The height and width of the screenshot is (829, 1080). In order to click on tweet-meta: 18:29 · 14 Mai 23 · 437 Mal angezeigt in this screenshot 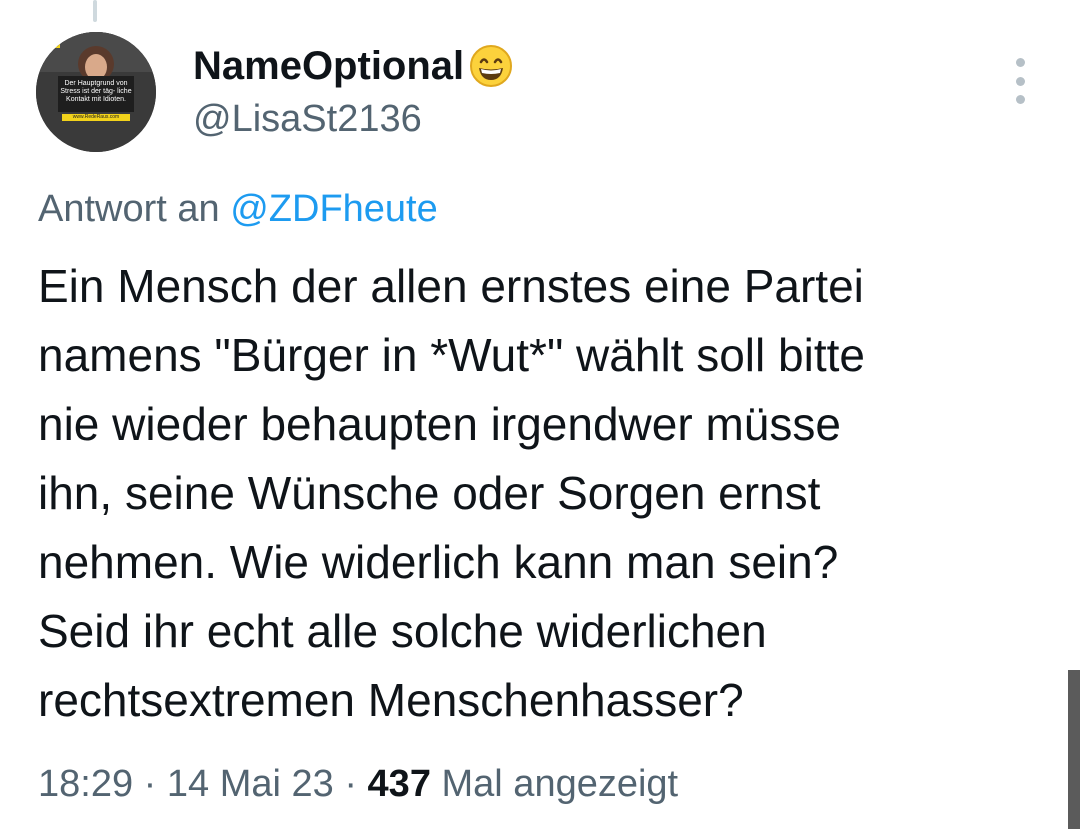, I will do `click(358, 784)`.